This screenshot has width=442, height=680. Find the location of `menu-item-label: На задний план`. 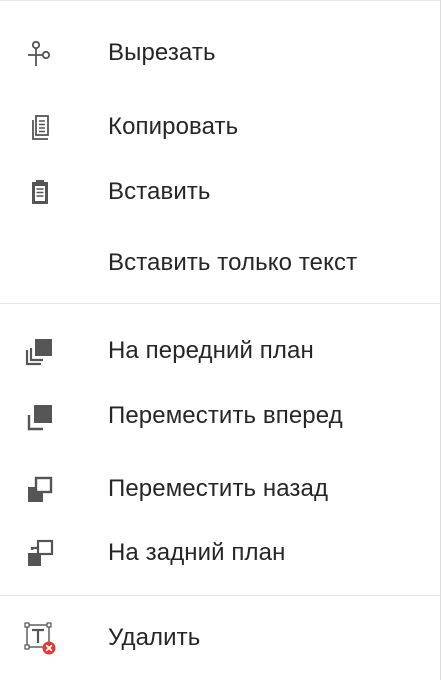

menu-item-label: На задний план is located at coordinates (197, 552).